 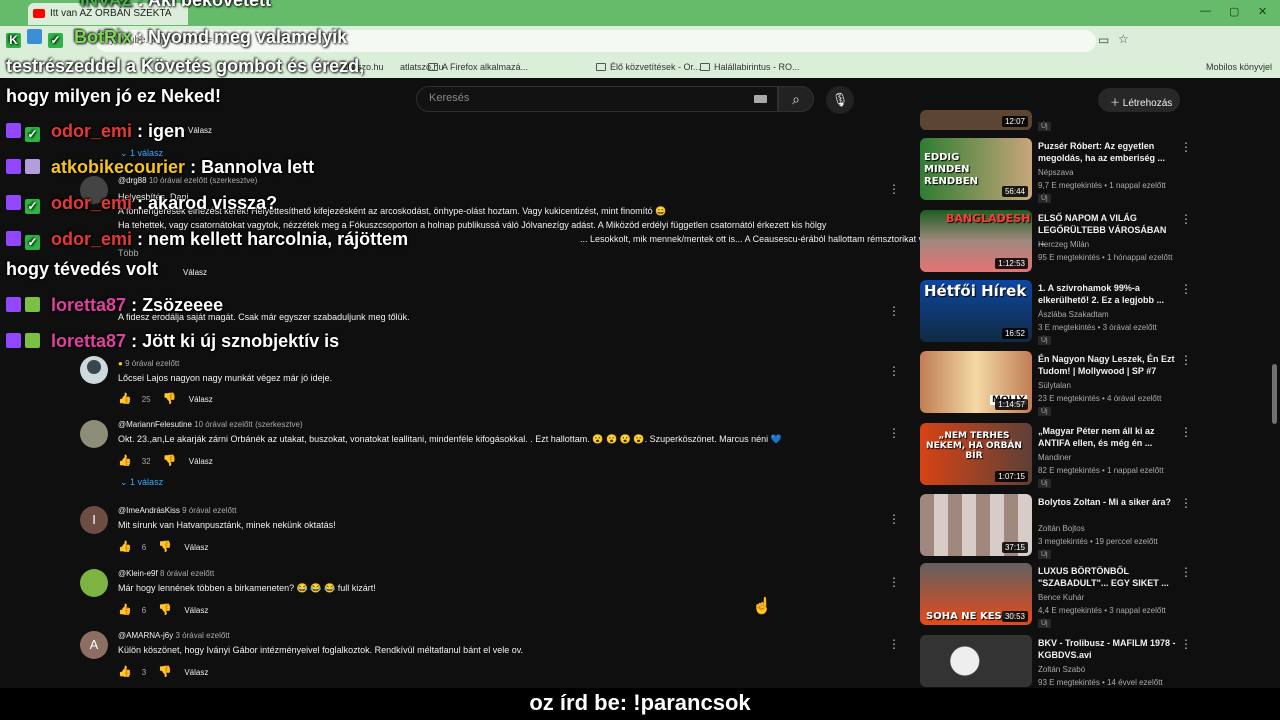 I want to click on folder-icon, so click(x=601, y=67).